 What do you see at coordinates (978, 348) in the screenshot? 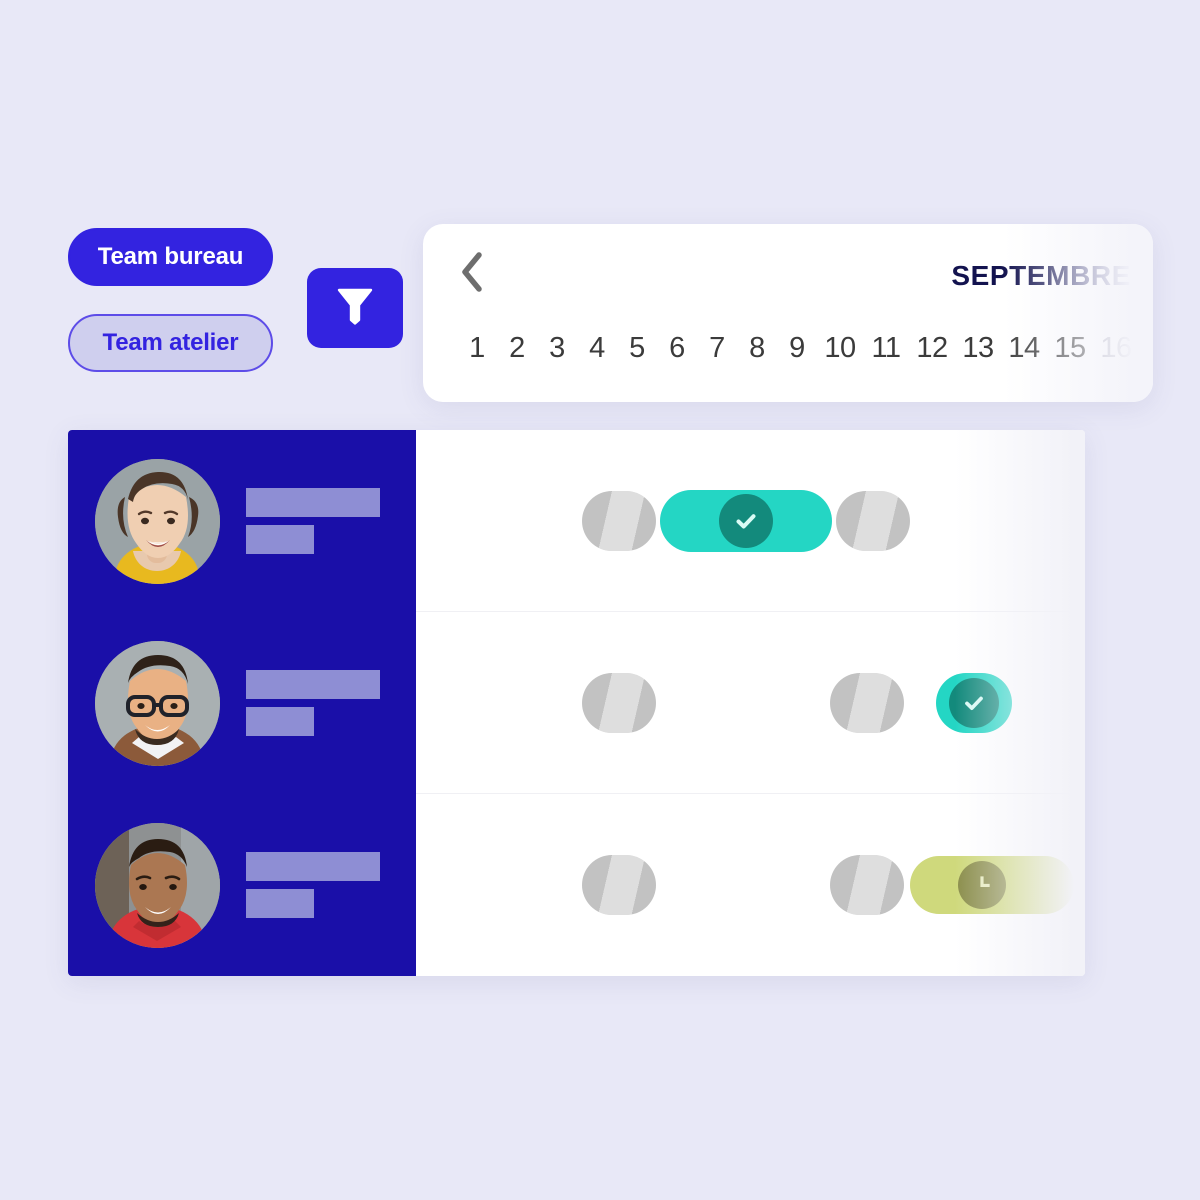
I see `calendar-day-13: 13` at bounding box center [978, 348].